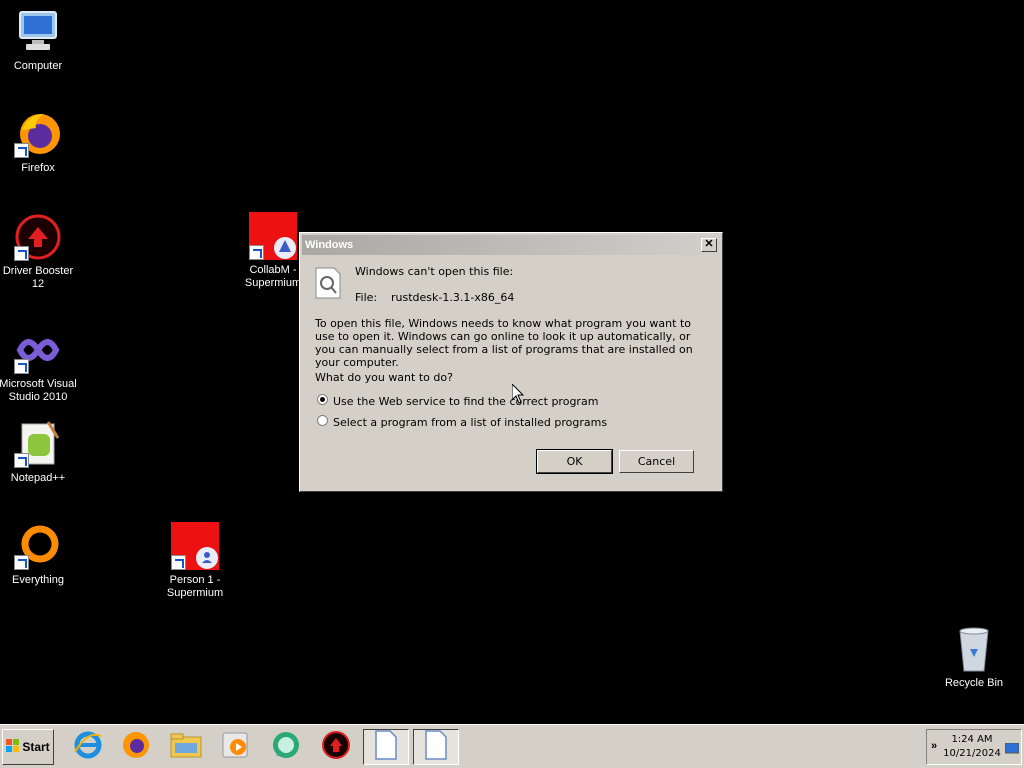 Image resolution: width=1024 pixels, height=768 pixels. I want to click on windows-logo-icon, so click(13, 747).